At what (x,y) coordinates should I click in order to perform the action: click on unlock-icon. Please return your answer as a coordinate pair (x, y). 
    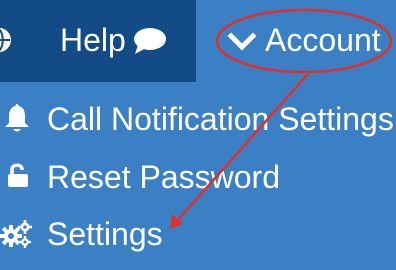
    Looking at the image, I should click on (18, 175).